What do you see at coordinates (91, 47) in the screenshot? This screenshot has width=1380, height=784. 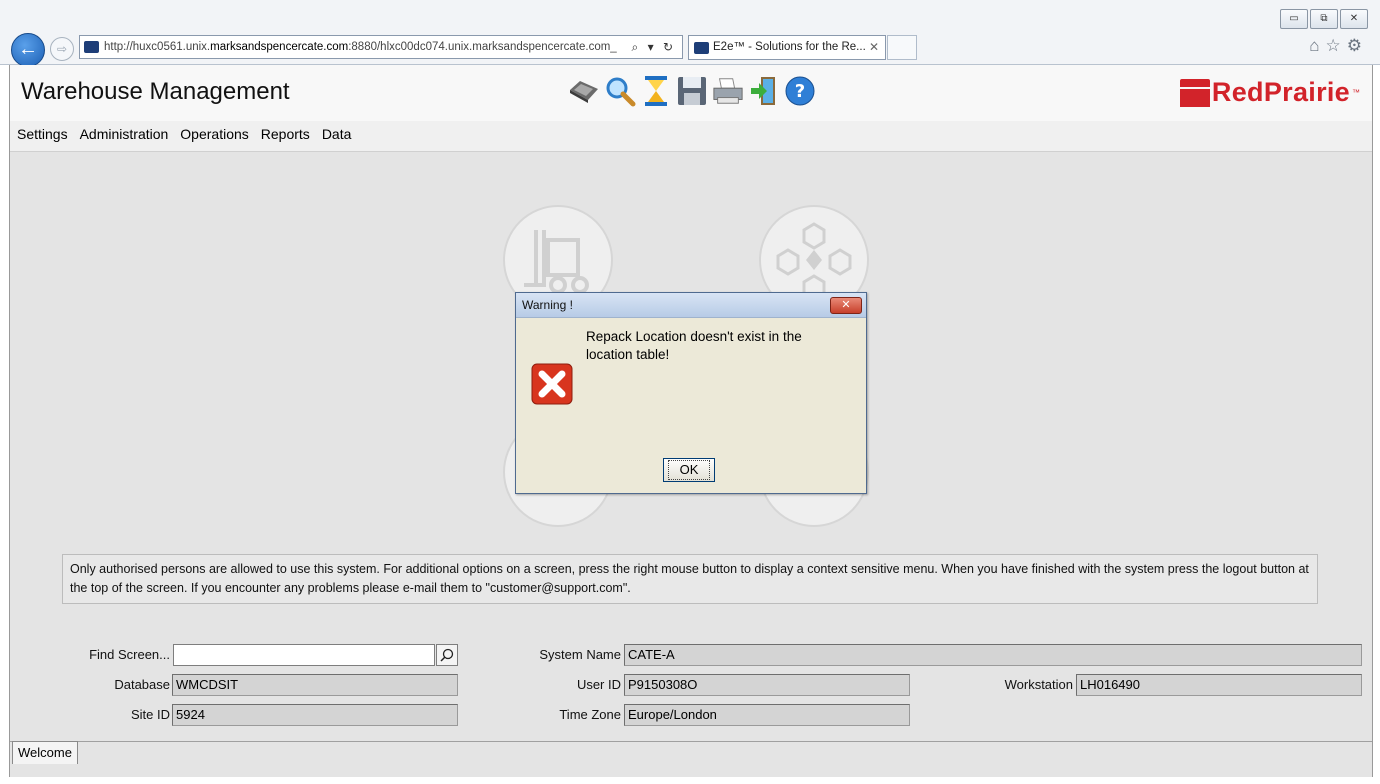 I see `site-favicon-icon` at bounding box center [91, 47].